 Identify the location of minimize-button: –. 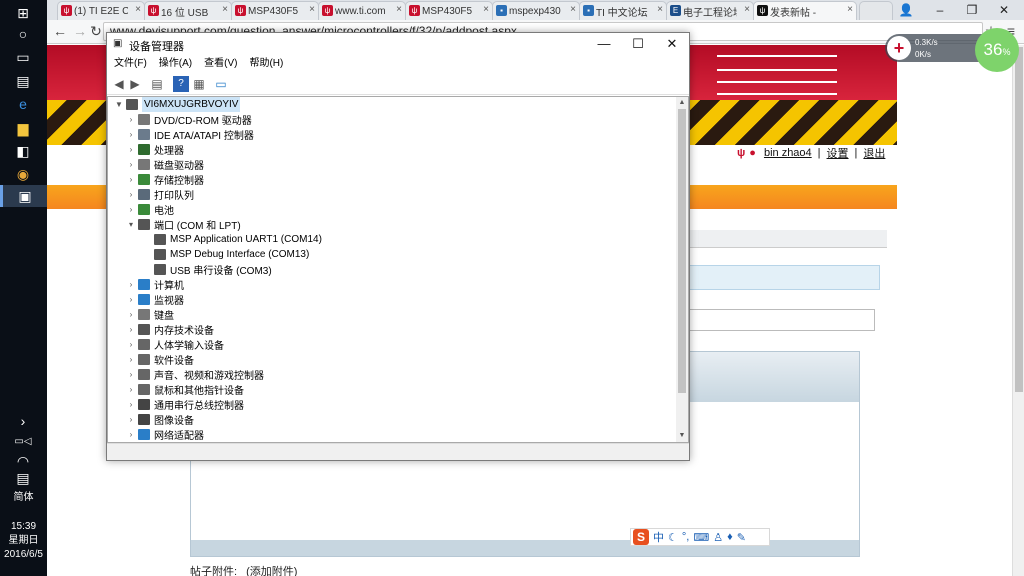
(940, 10).